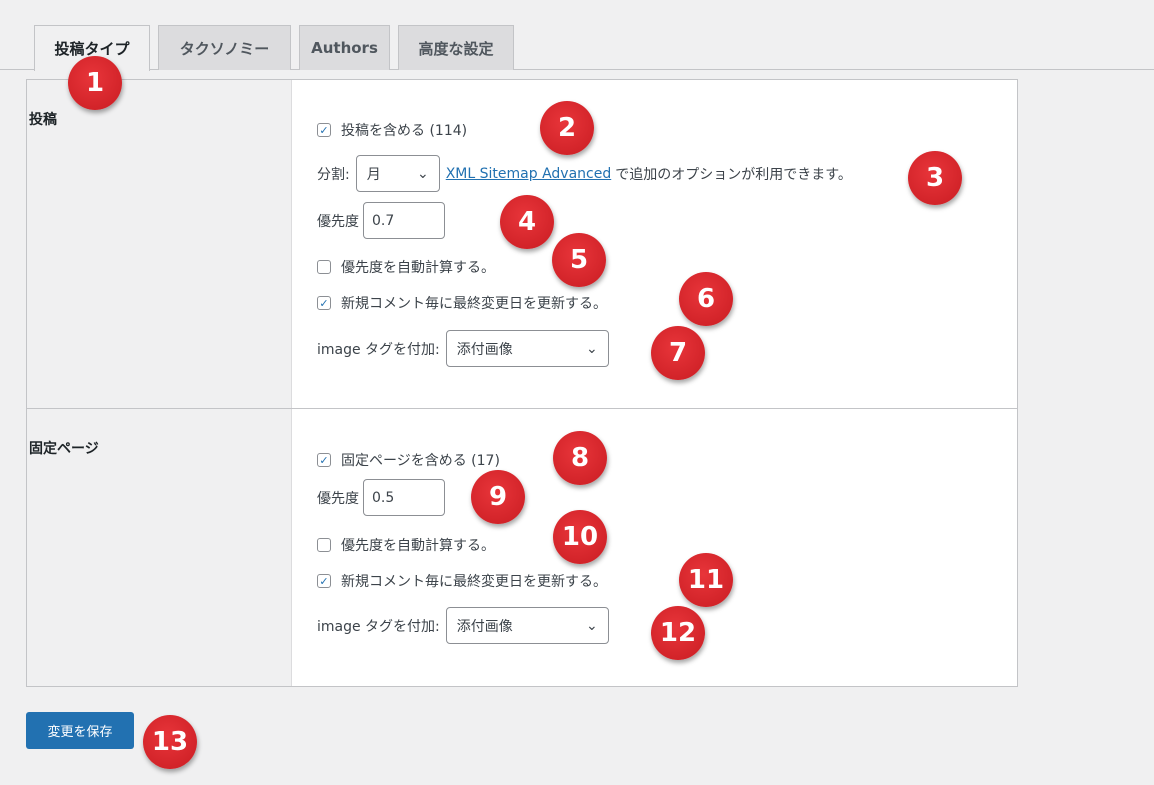 Image resolution: width=1154 pixels, height=785 pixels. What do you see at coordinates (397, 173) in the screenshot?
I see `split-select: 月 ⌄` at bounding box center [397, 173].